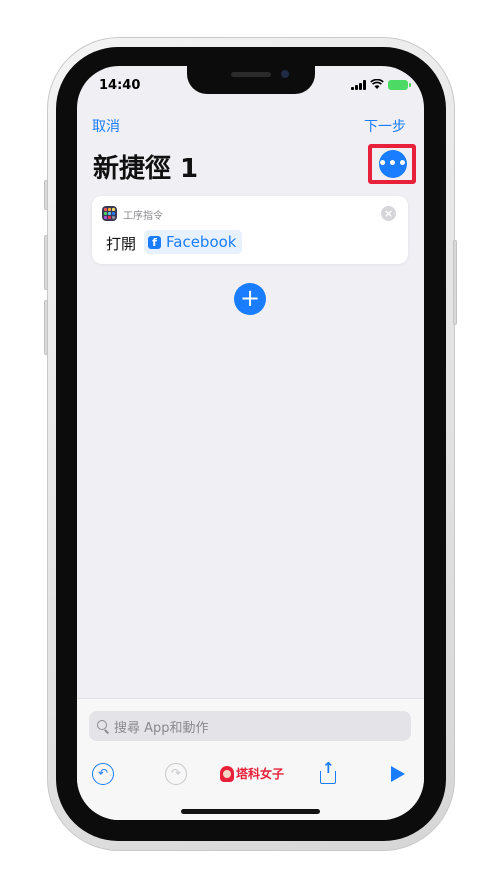 The image size is (500, 888). I want to click on more-options-button: •••, so click(393, 164).